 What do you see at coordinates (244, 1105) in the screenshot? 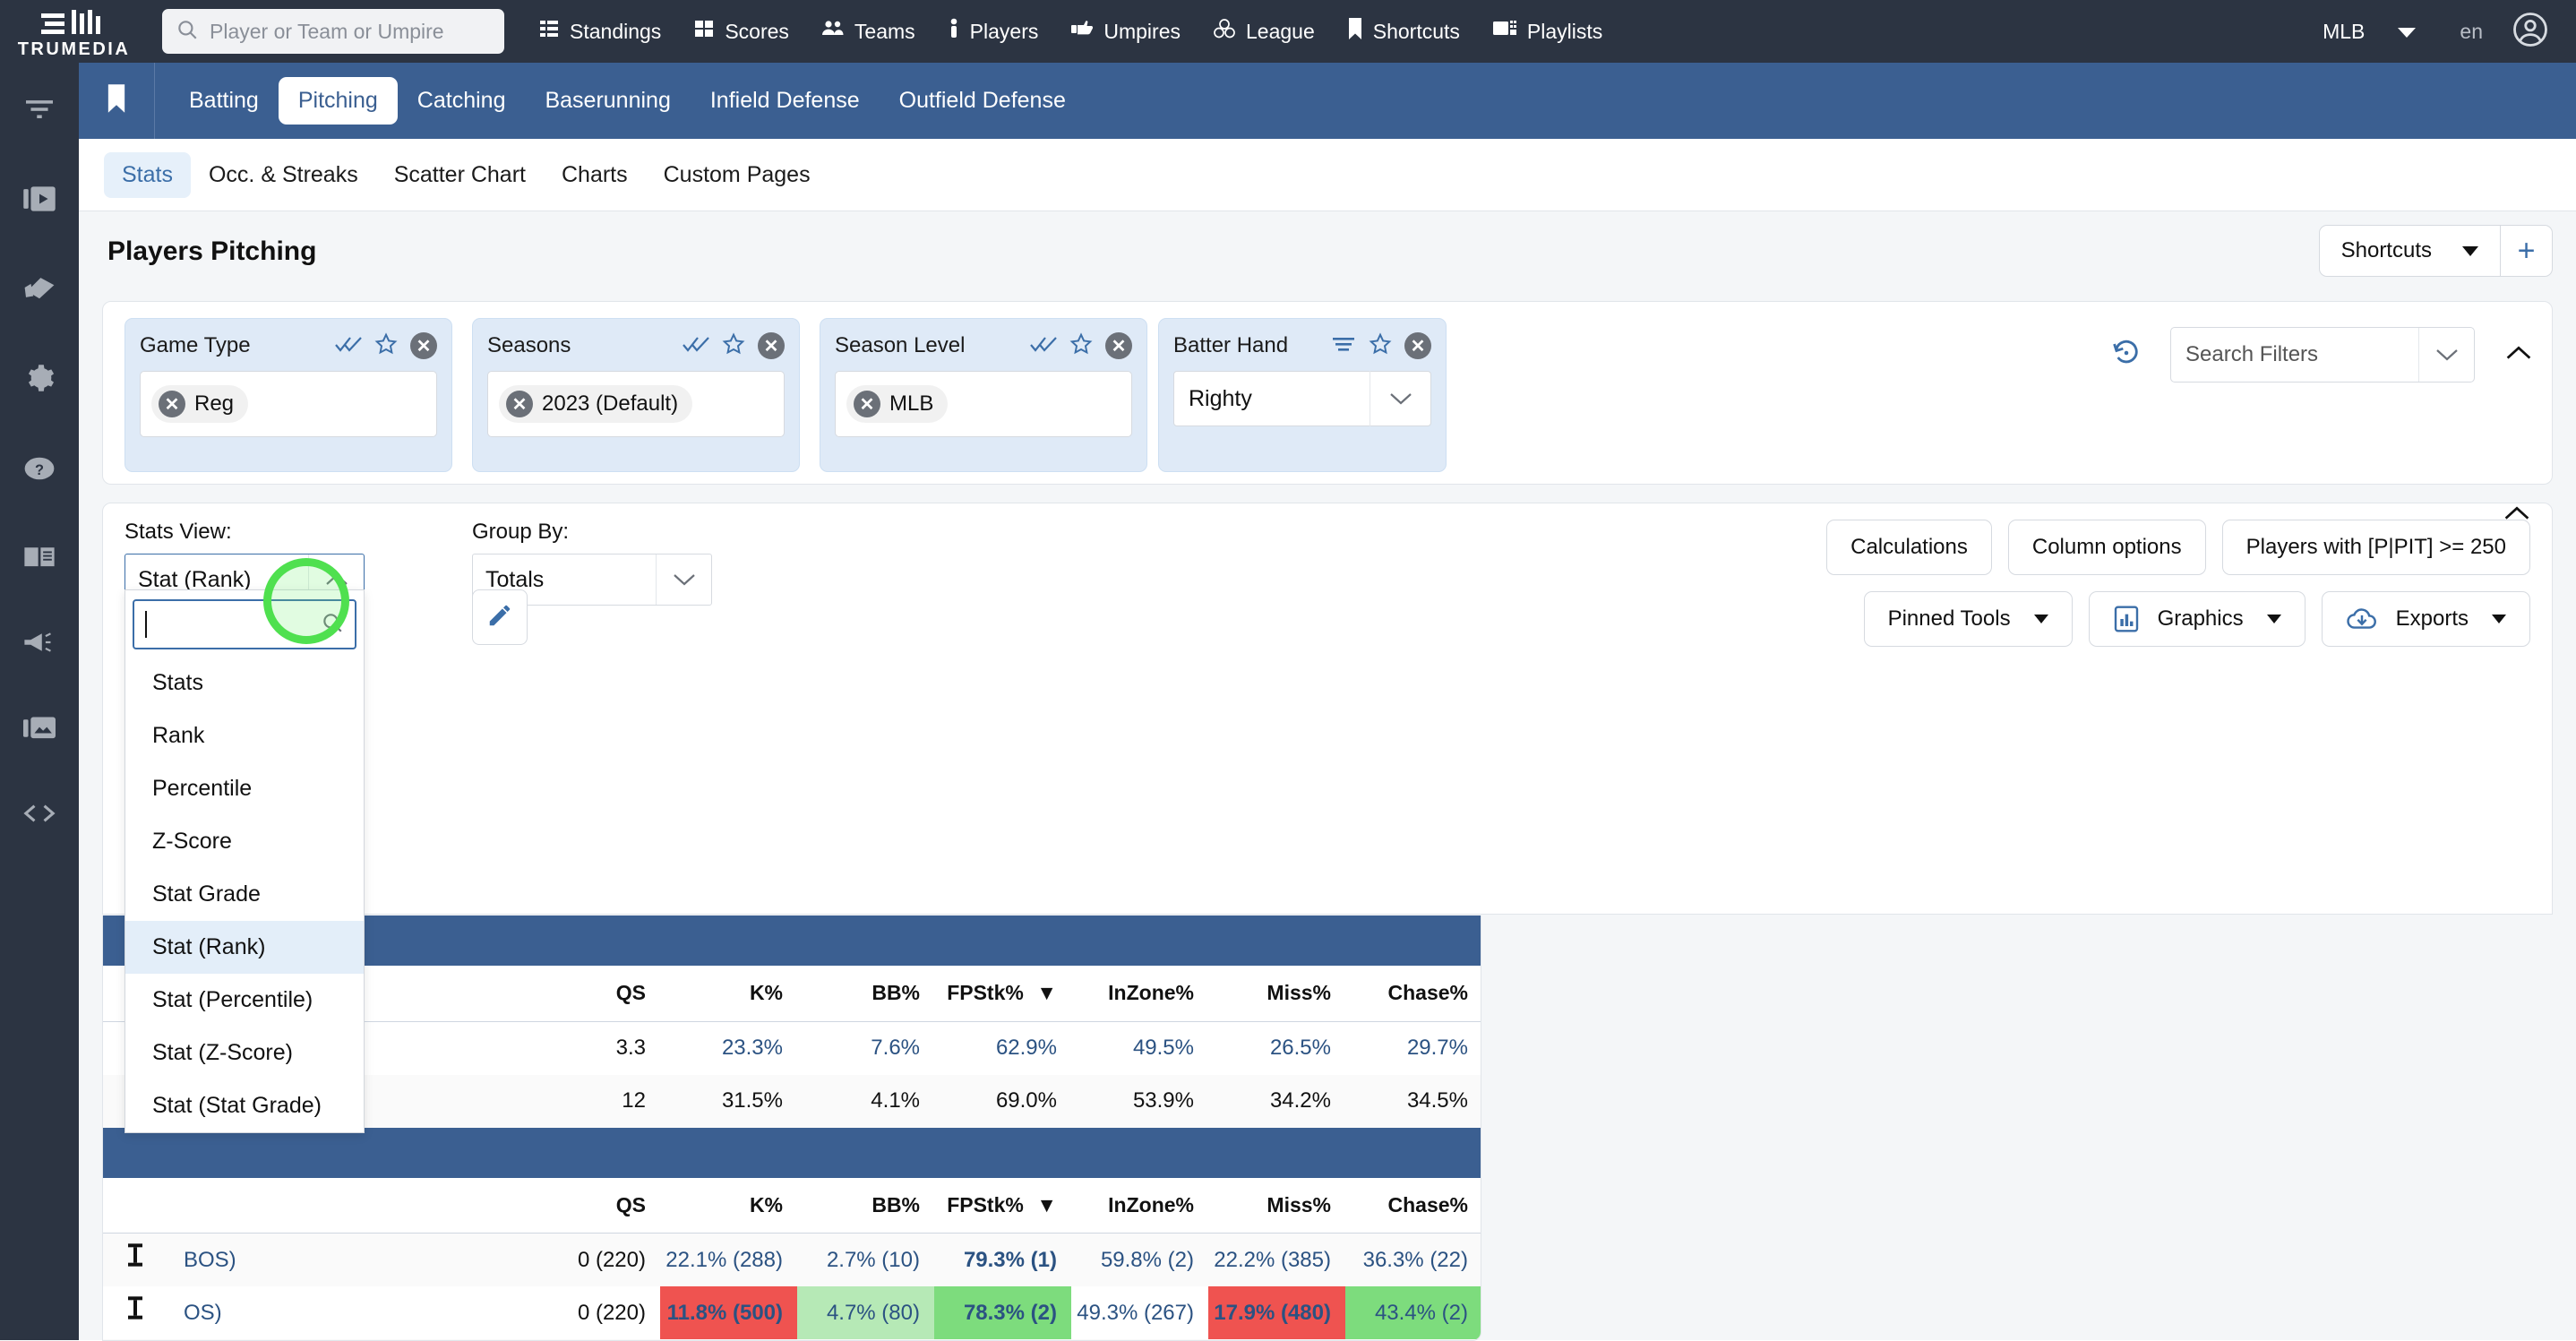
I see `dropdown-option-stat-stat-grade: Stat (Stat Grade)` at bounding box center [244, 1105].